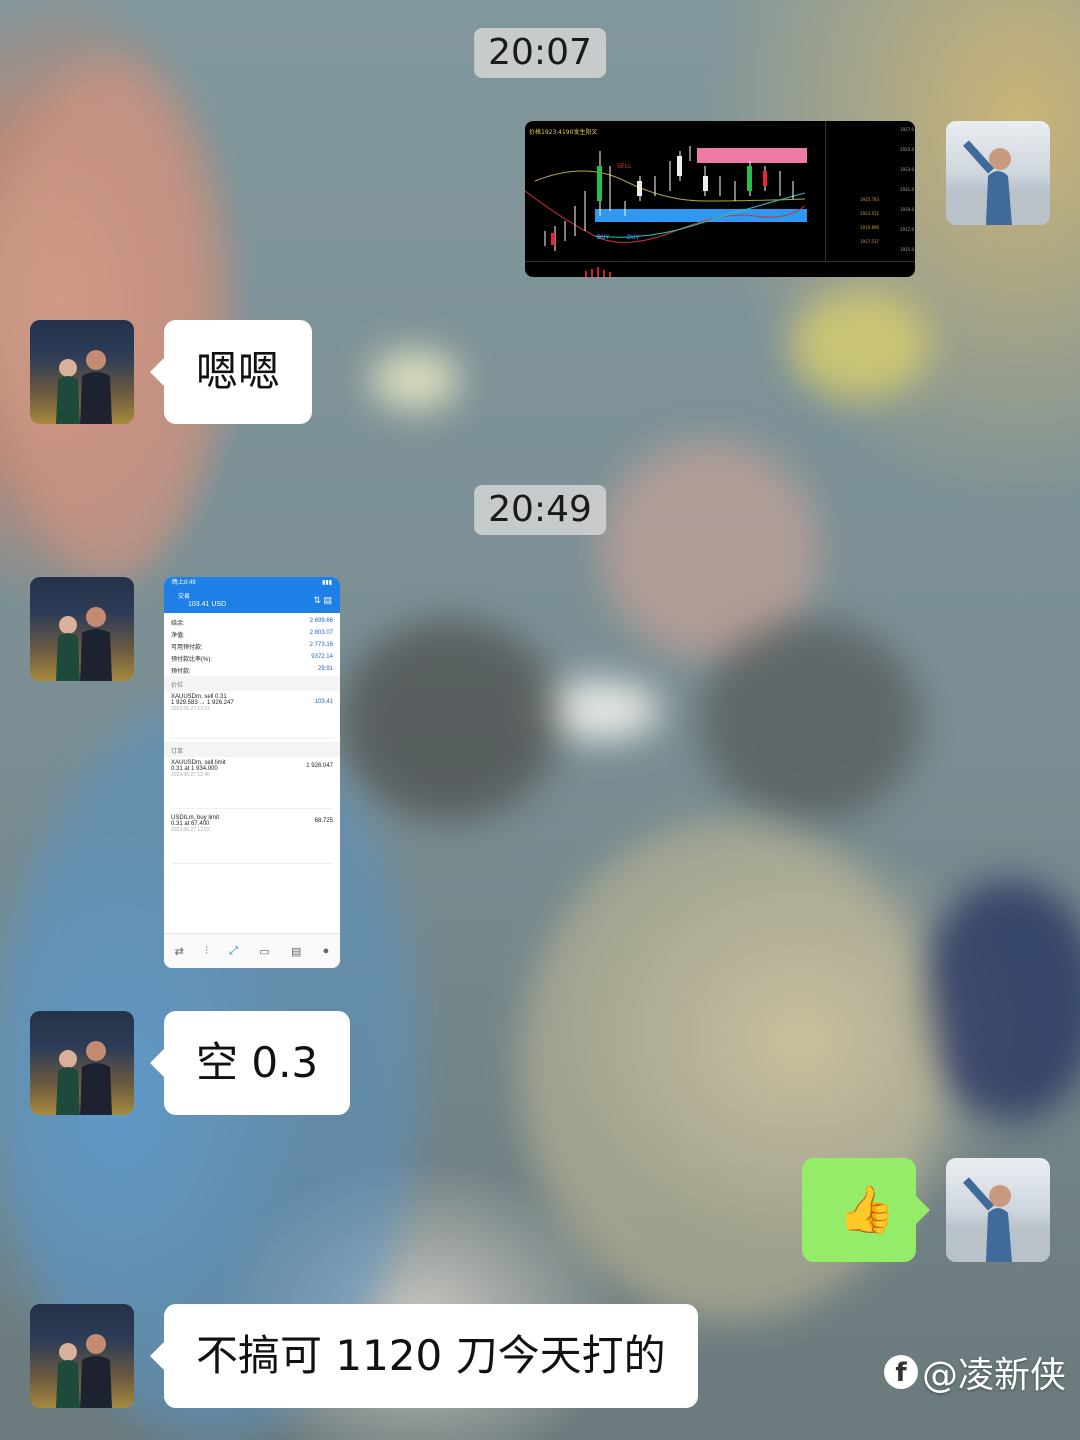 This screenshot has width=1080, height=1440. I want to click on trade-header: 交易 103.41 USD ⇅ ▤, so click(252, 601).